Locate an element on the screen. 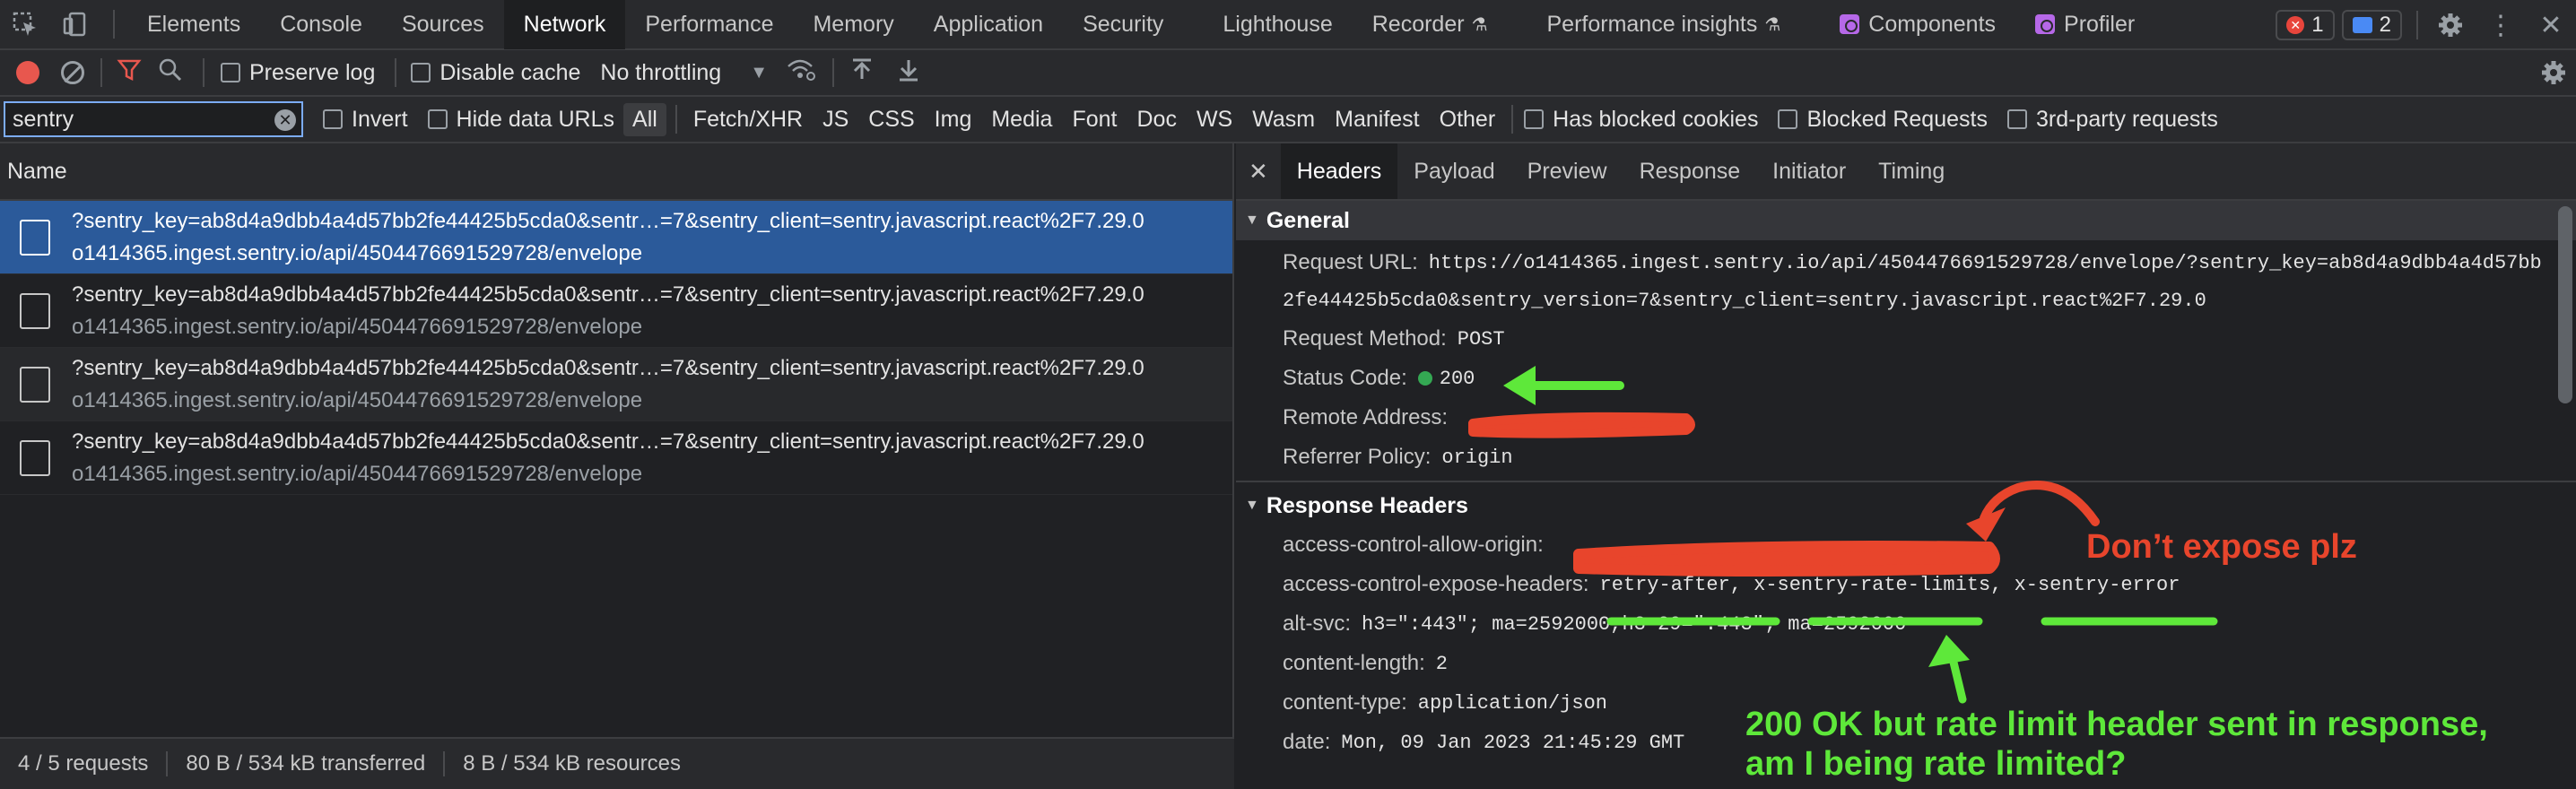  green-up-arrowhead-icon is located at coordinates (1949, 651).